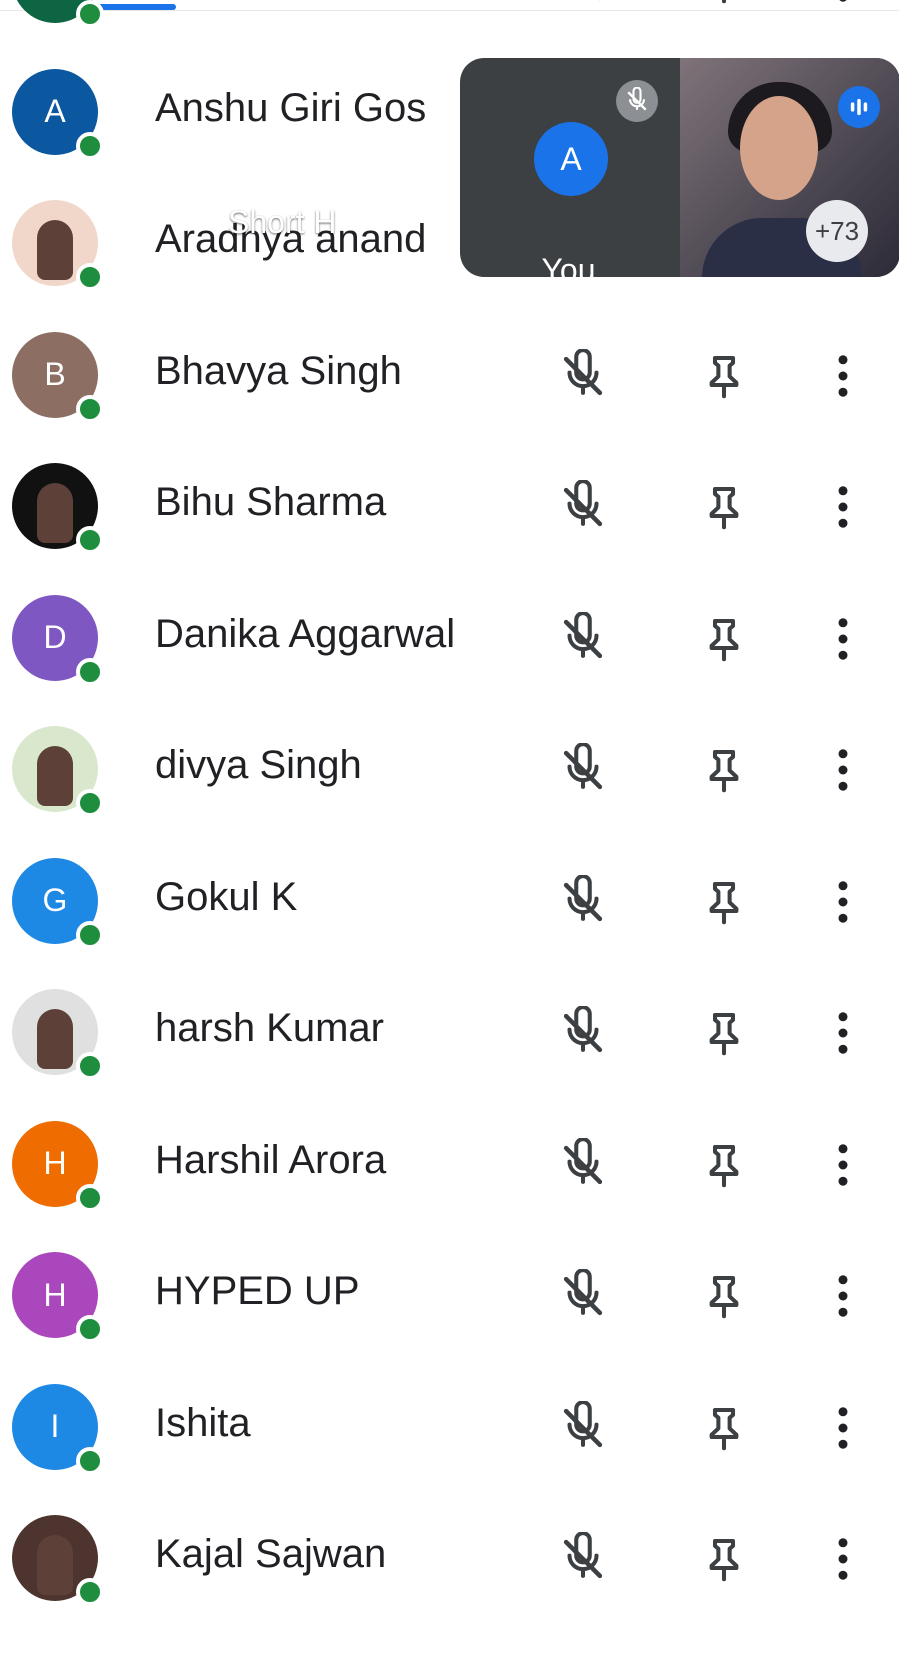  What do you see at coordinates (203, 1422) in the screenshot?
I see `participant-name: Ishita` at bounding box center [203, 1422].